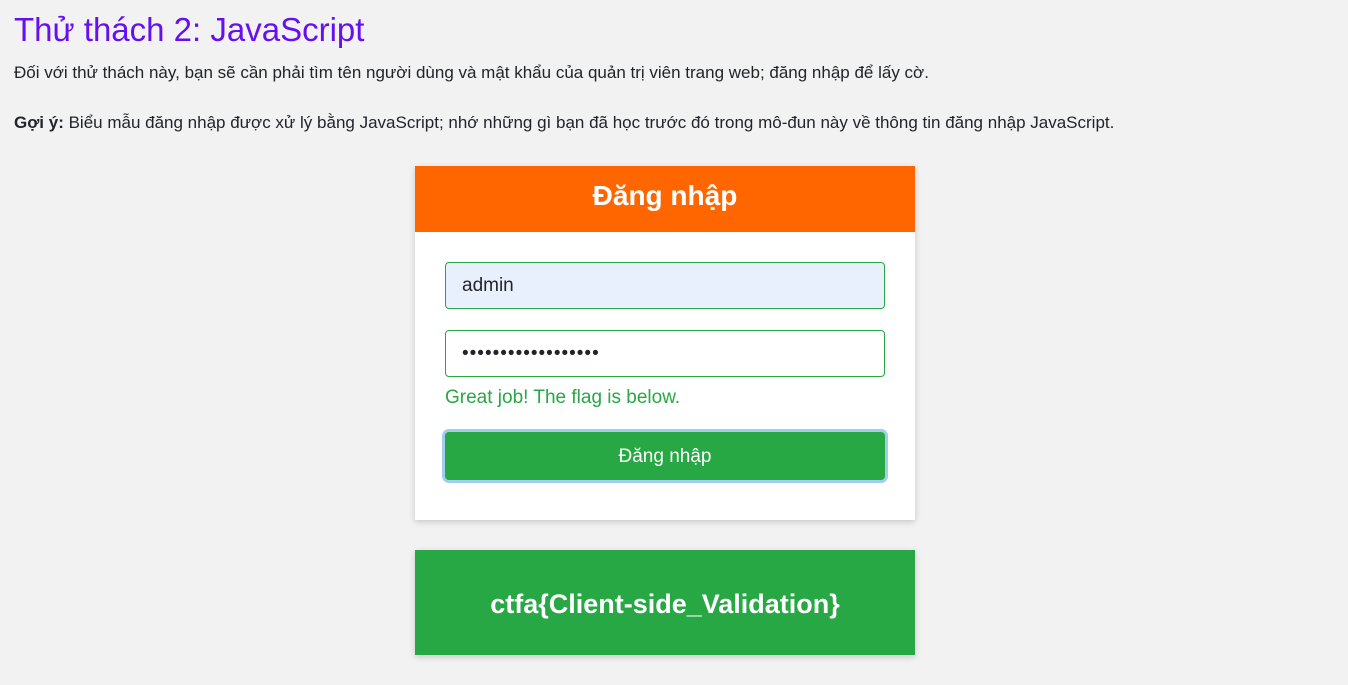 The width and height of the screenshot is (1348, 685). Describe the element at coordinates (189, 29) in the screenshot. I see `page-title: Thử thách 2: JavaScript` at that location.